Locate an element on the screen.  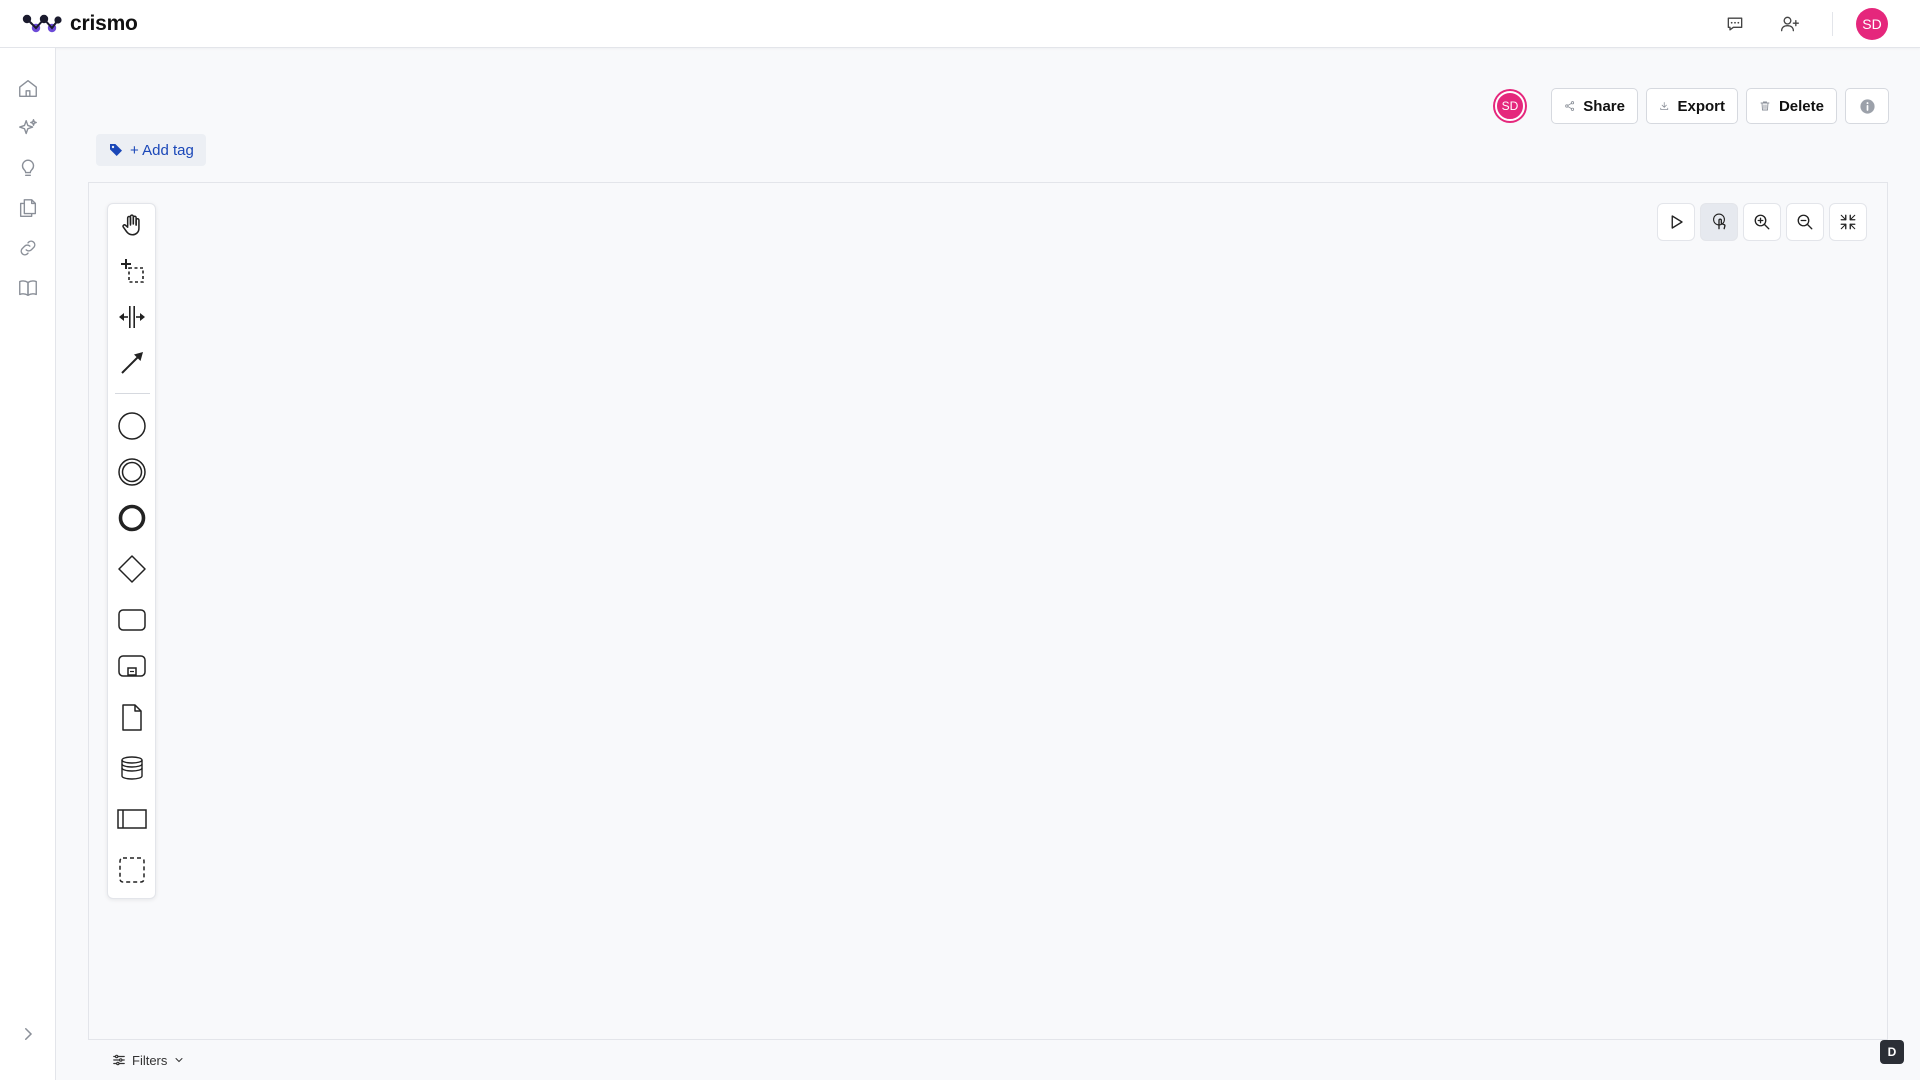
info-icon is located at coordinates (1867, 106).